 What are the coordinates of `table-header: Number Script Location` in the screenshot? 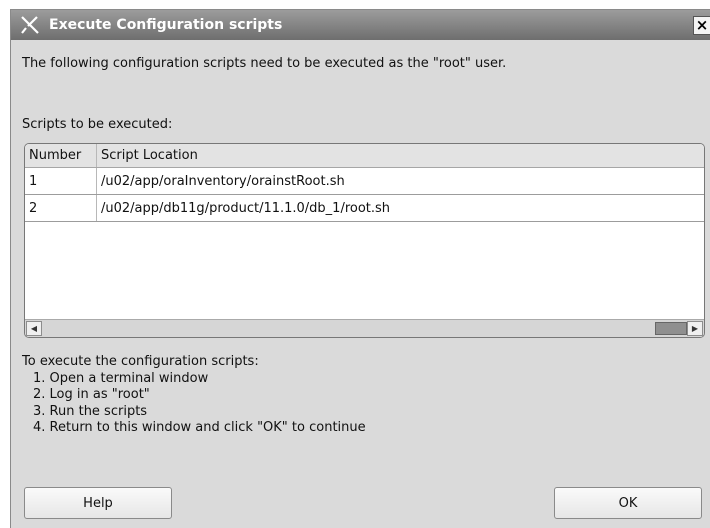 It's located at (364, 156).